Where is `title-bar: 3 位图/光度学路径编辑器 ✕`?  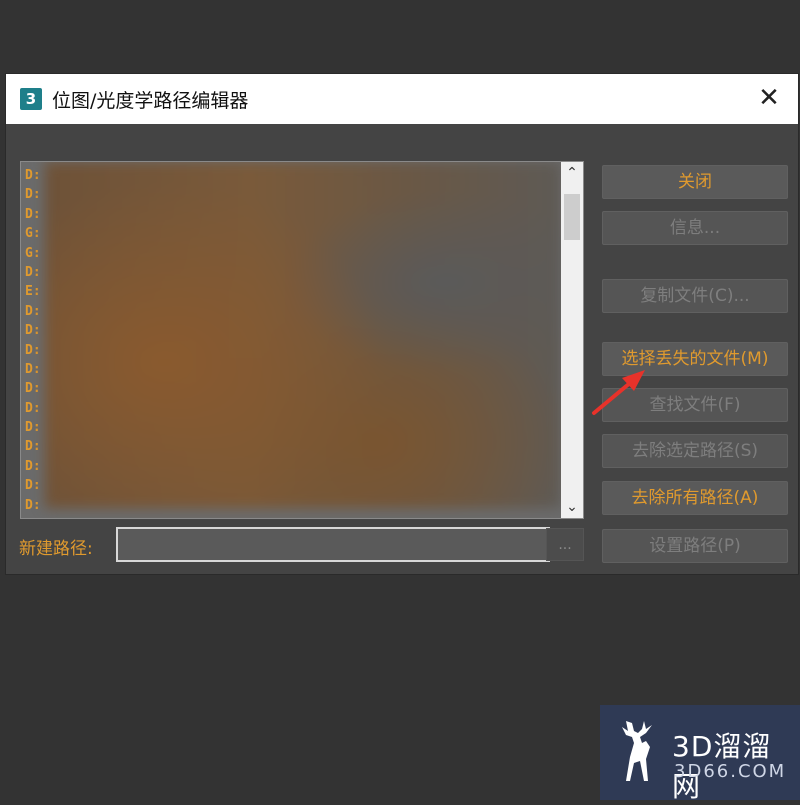
title-bar: 3 位图/光度学路径编辑器 ✕ is located at coordinates (402, 99).